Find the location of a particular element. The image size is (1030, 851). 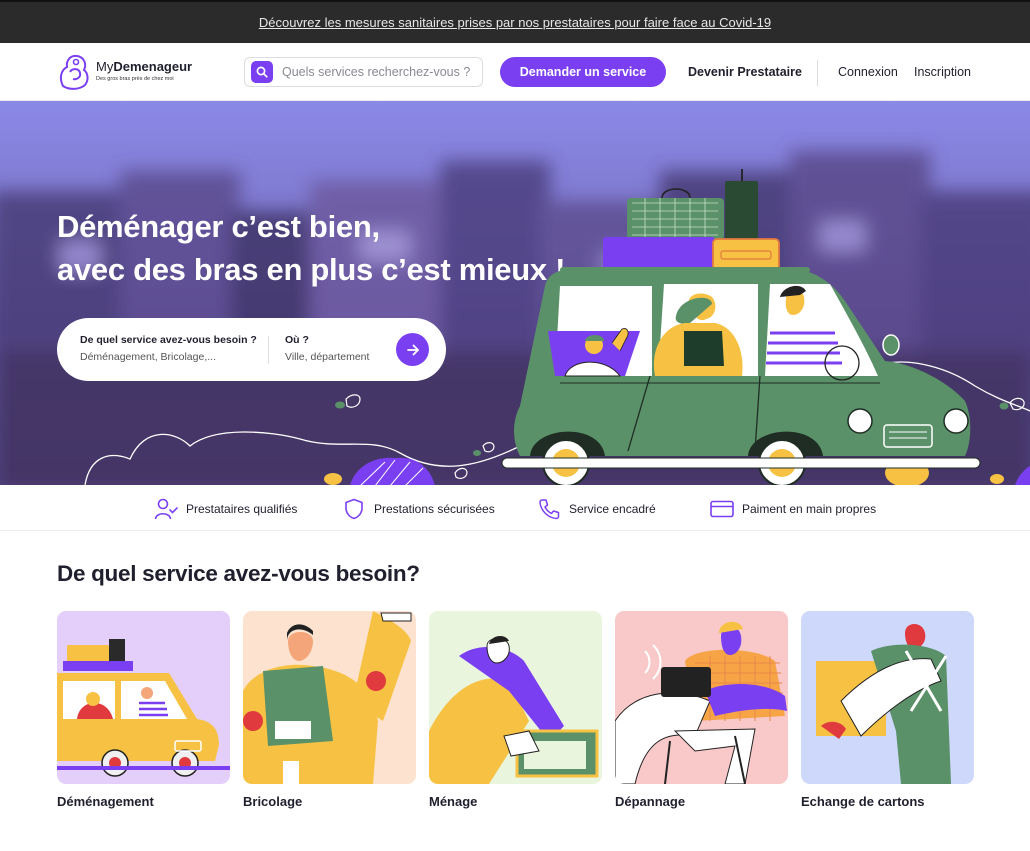

services-title: De quel service avez-vous besoin? is located at coordinates (238, 573).